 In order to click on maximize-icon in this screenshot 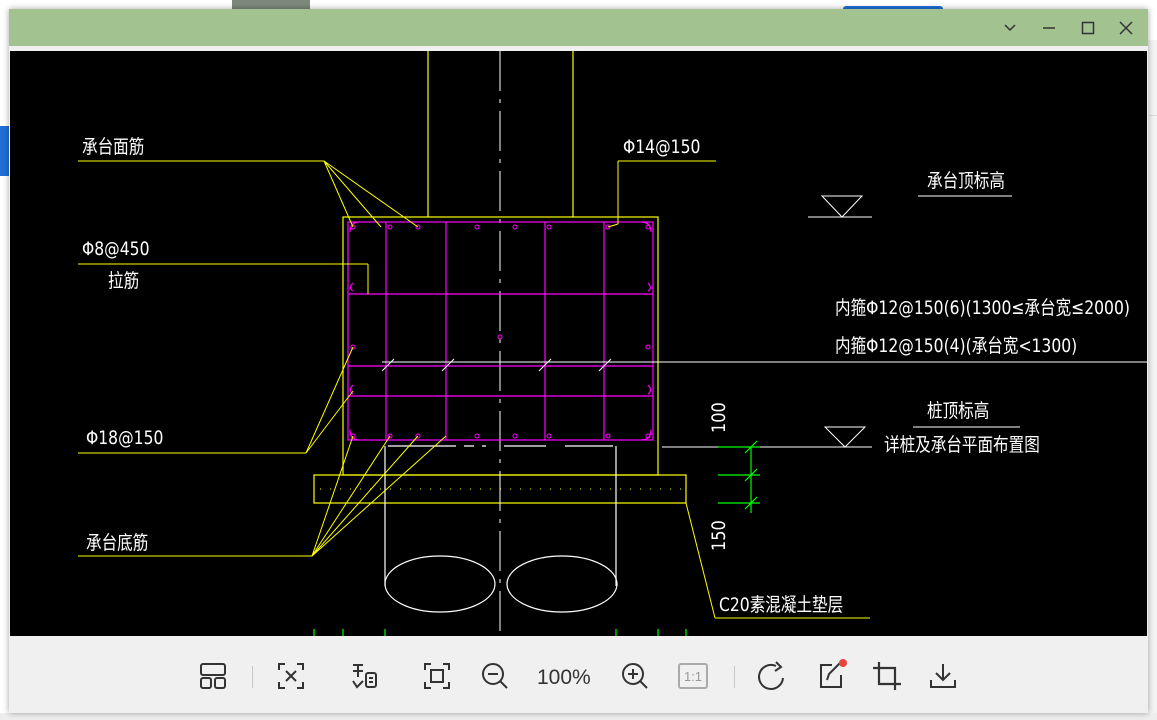, I will do `click(1088, 28)`.